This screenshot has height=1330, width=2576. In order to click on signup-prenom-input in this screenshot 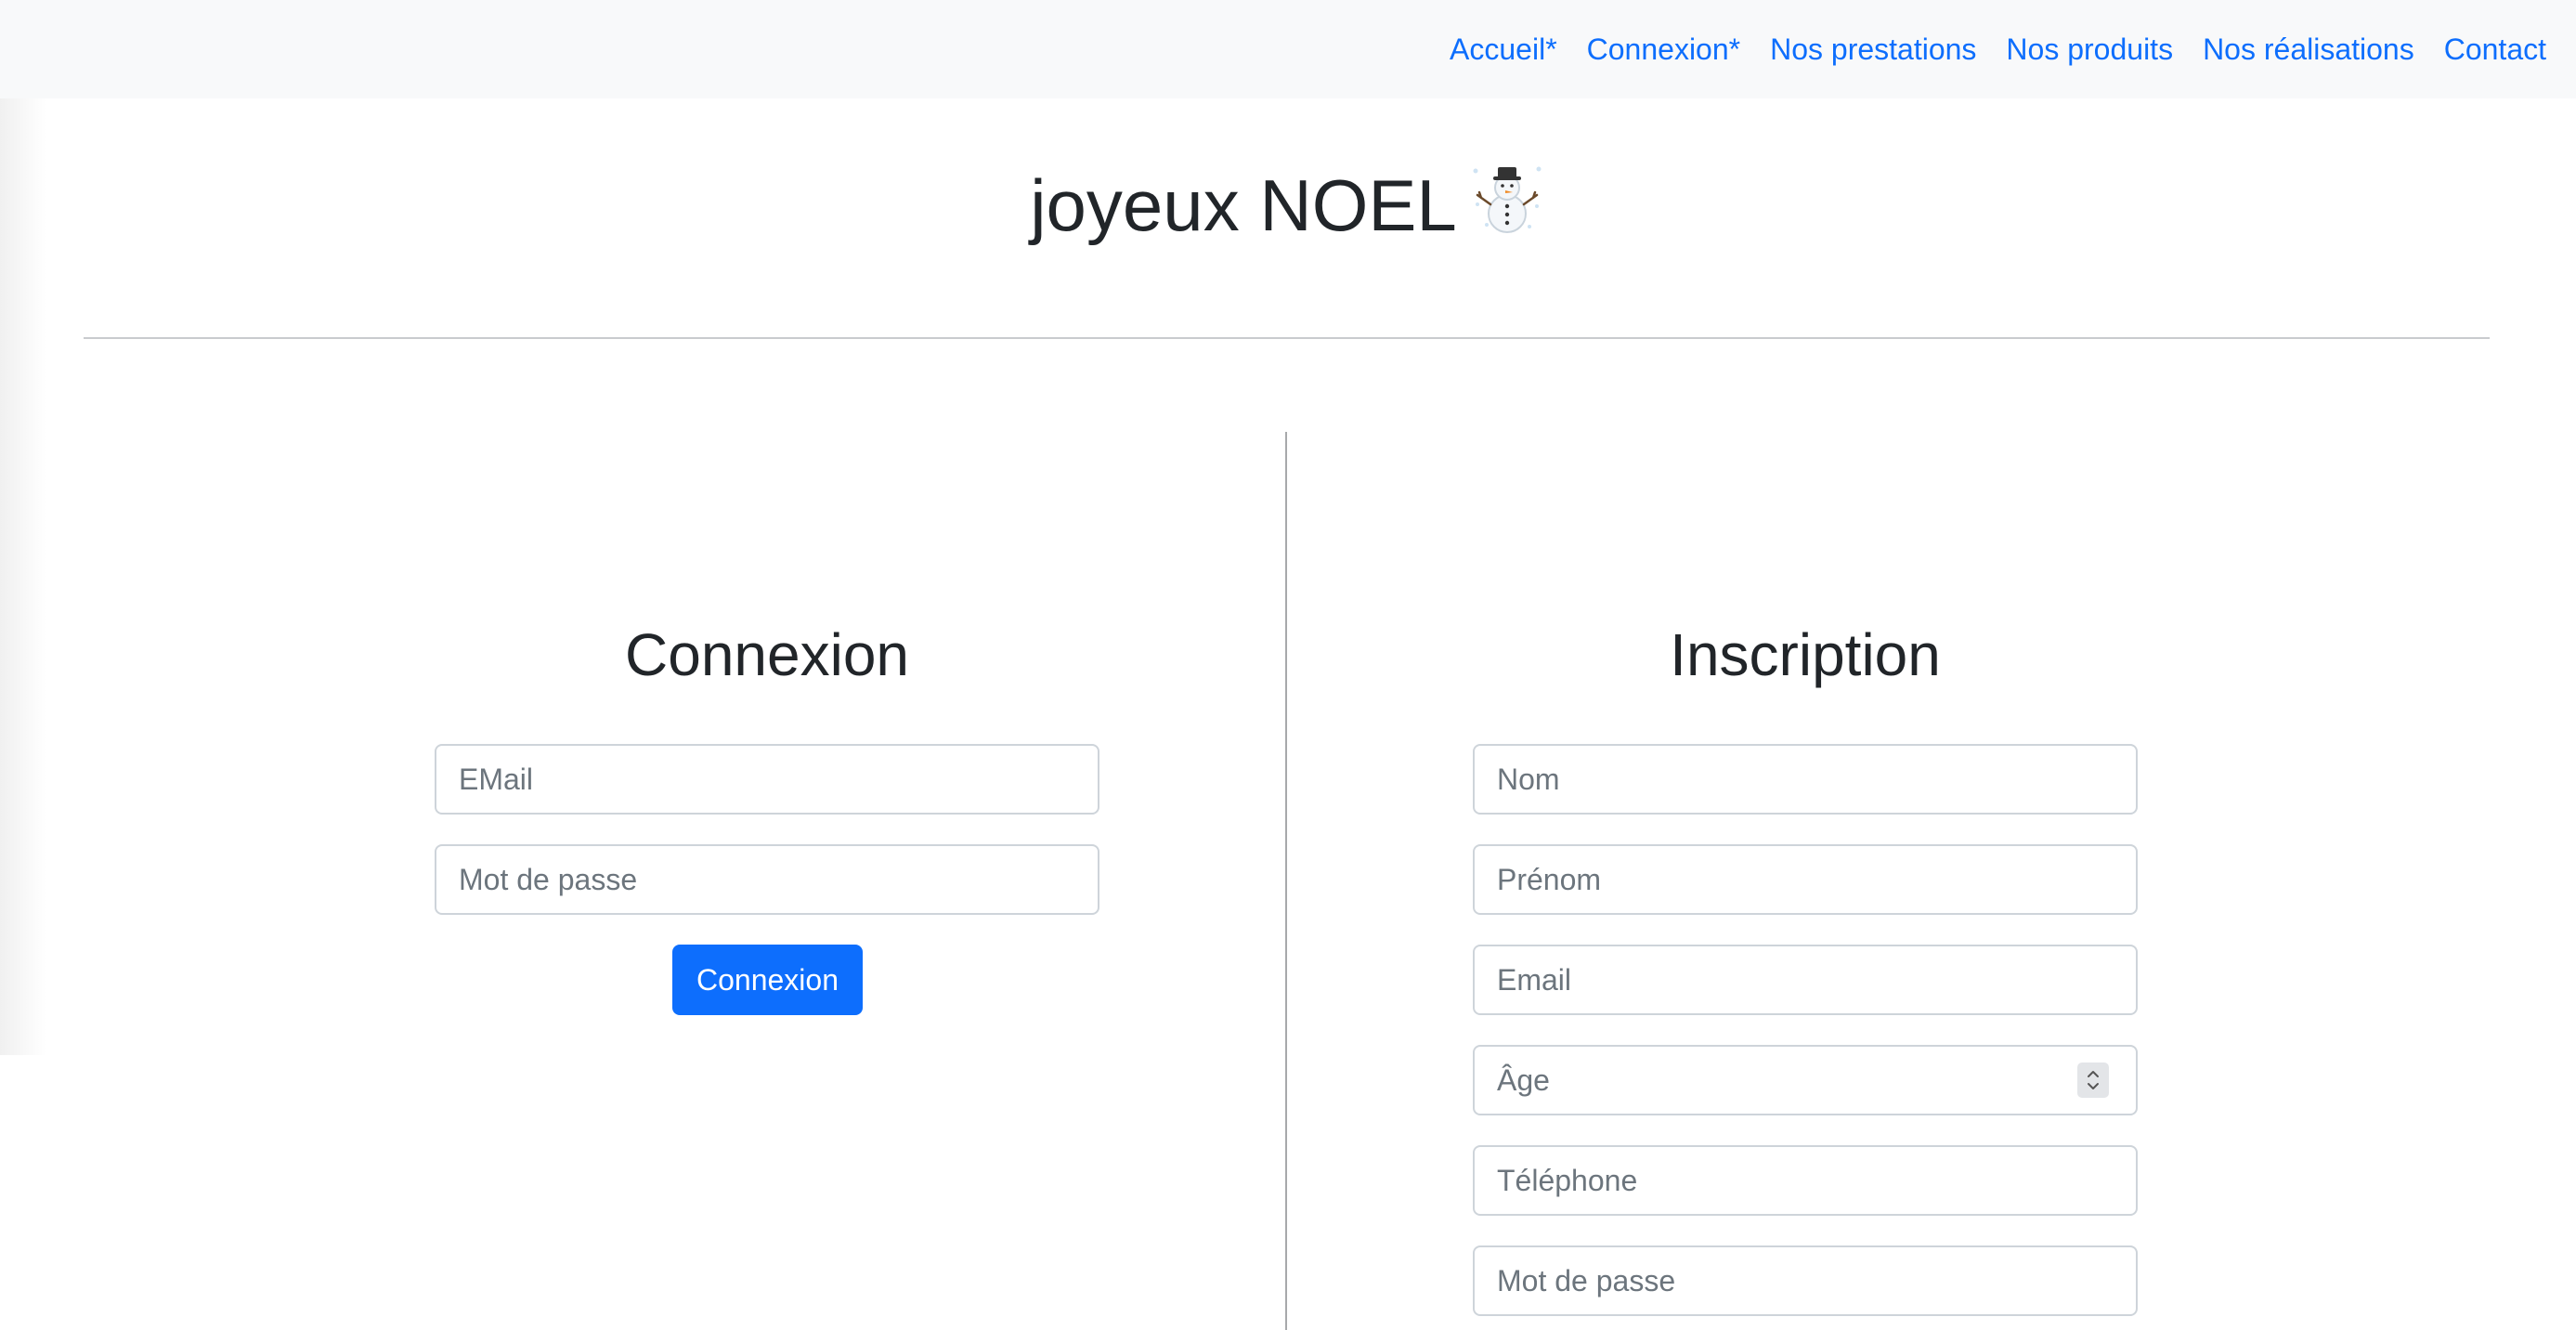, I will do `click(1806, 880)`.